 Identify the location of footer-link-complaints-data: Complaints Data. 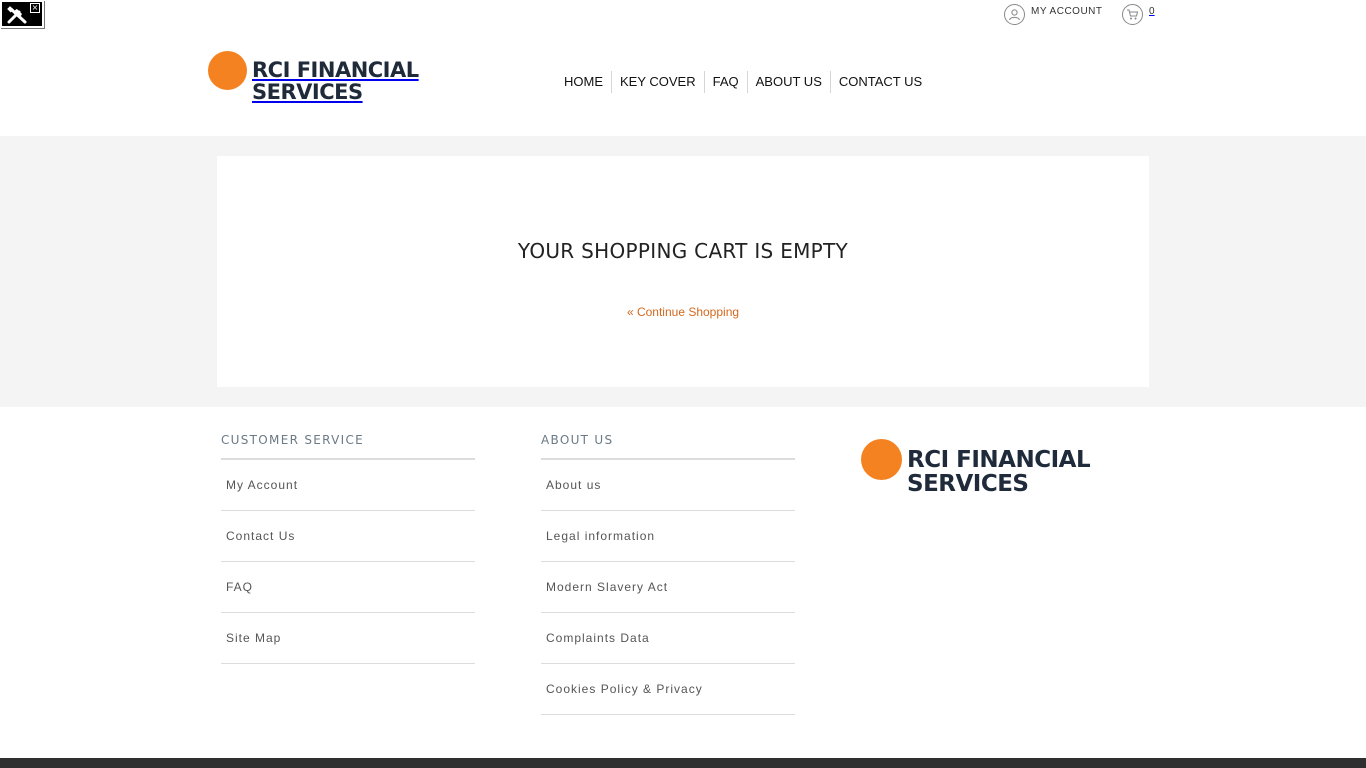
(598, 638).